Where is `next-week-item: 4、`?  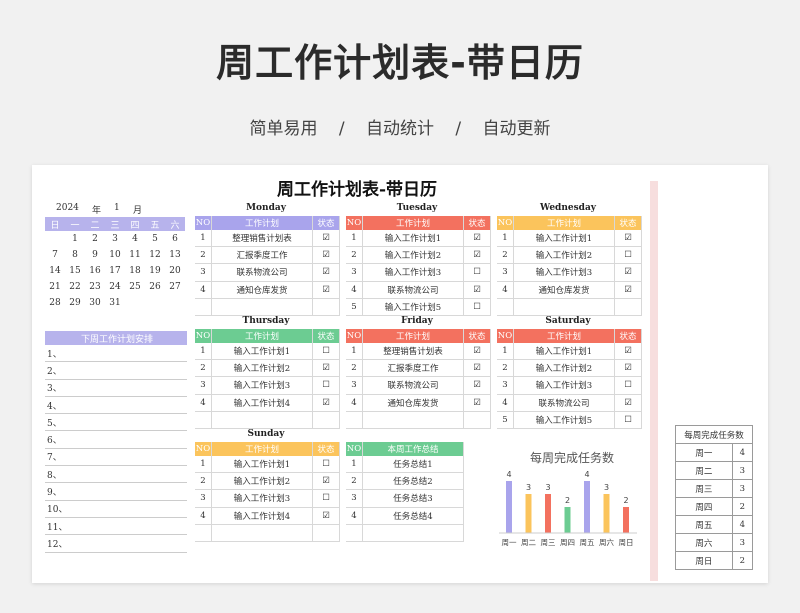
next-week-item: 4、 is located at coordinates (116, 405).